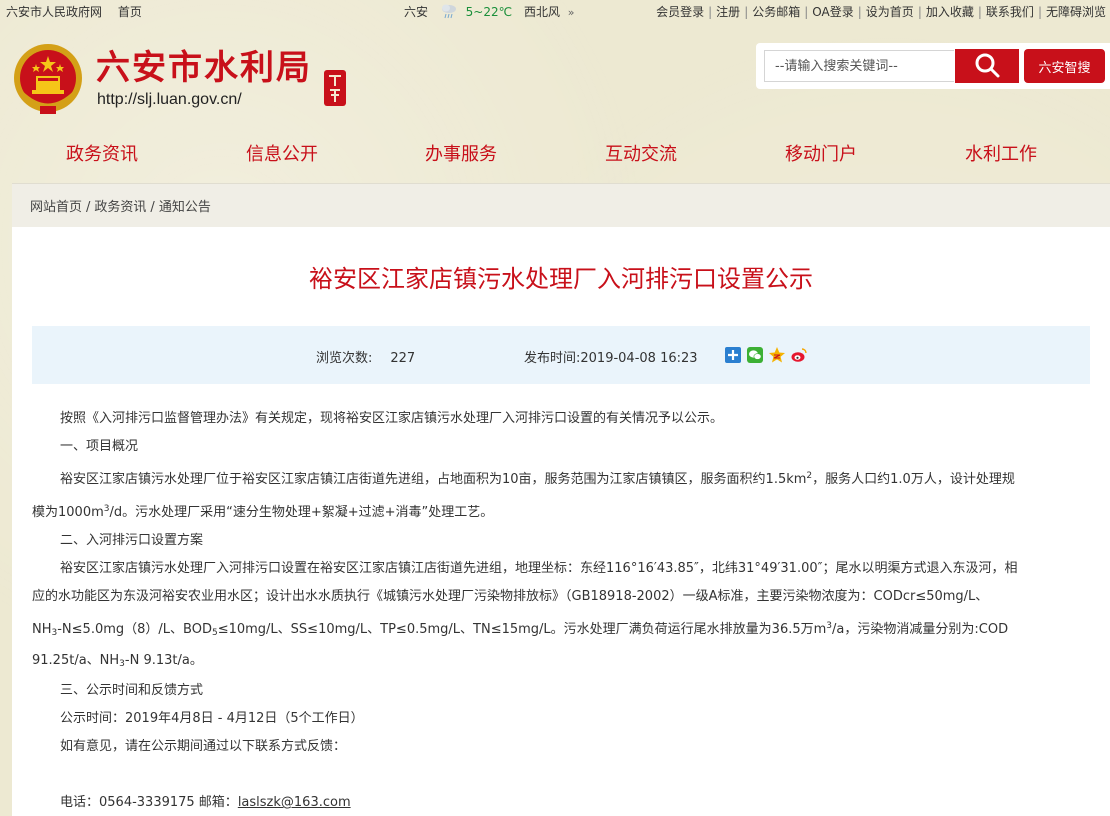 This screenshot has height=816, width=1110. I want to click on search-input, so click(859, 66).